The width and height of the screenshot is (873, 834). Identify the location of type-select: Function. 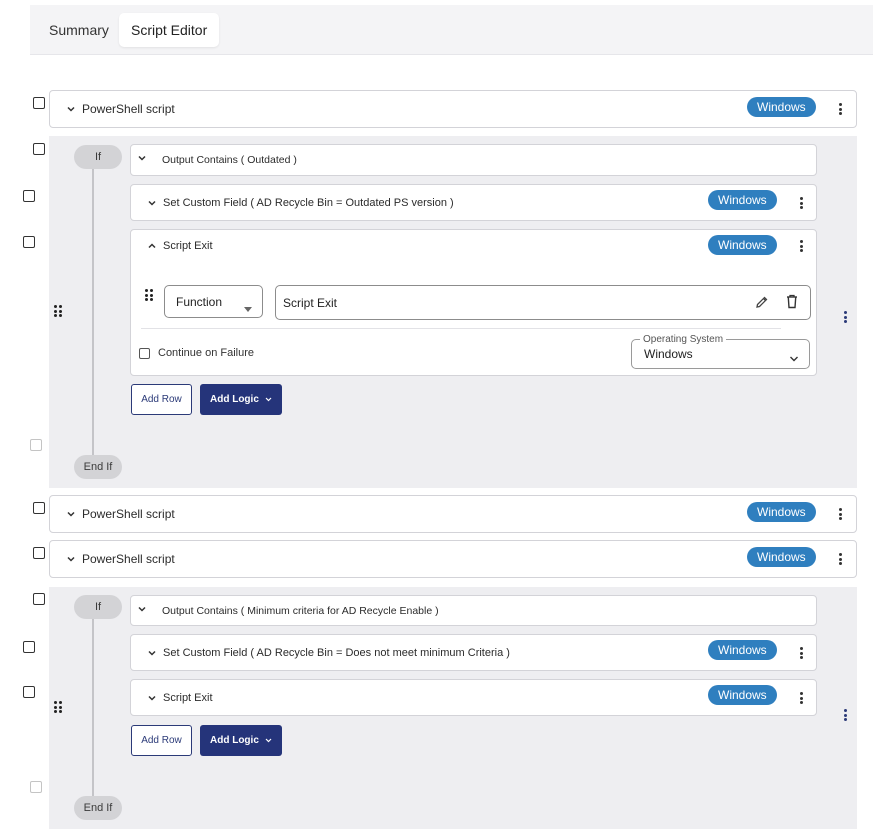
(213, 301).